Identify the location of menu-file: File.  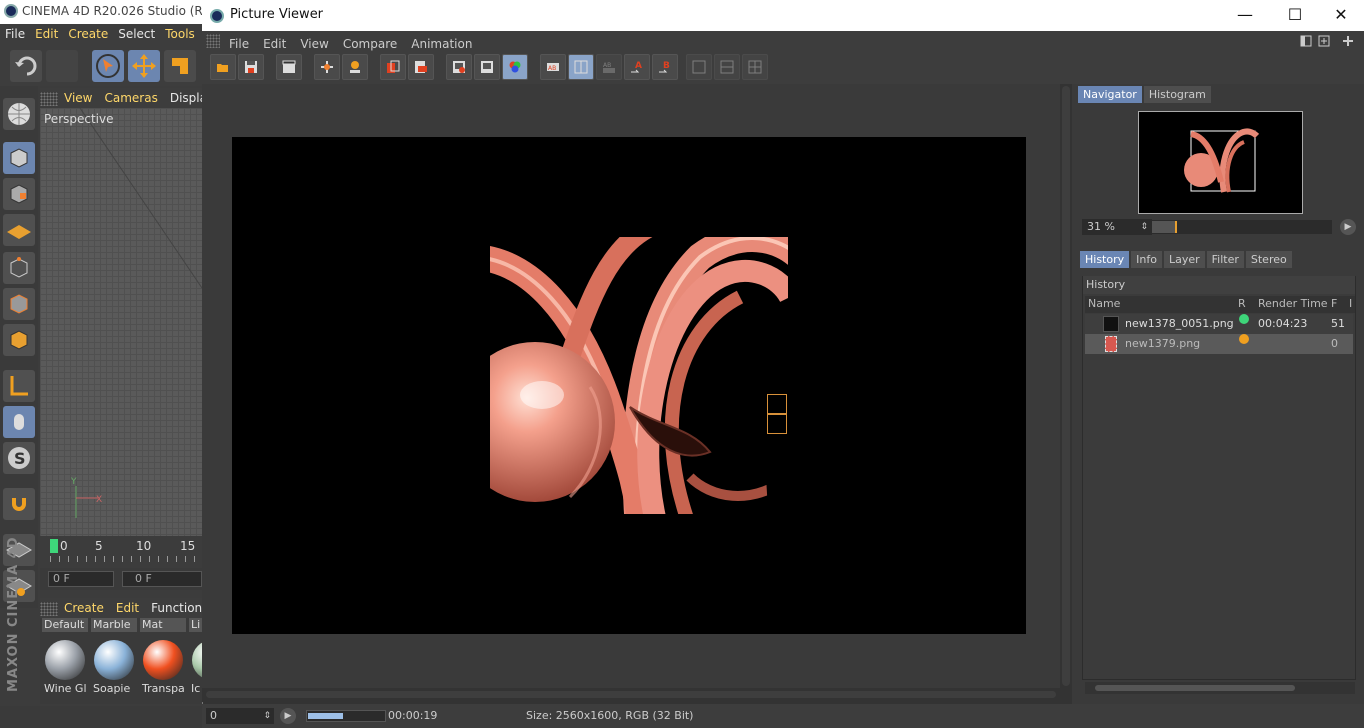
(15, 34).